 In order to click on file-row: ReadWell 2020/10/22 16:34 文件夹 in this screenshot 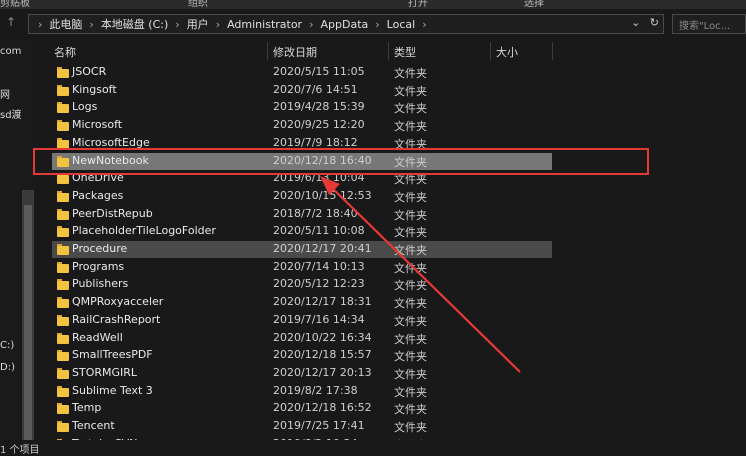, I will do `click(302, 338)`.